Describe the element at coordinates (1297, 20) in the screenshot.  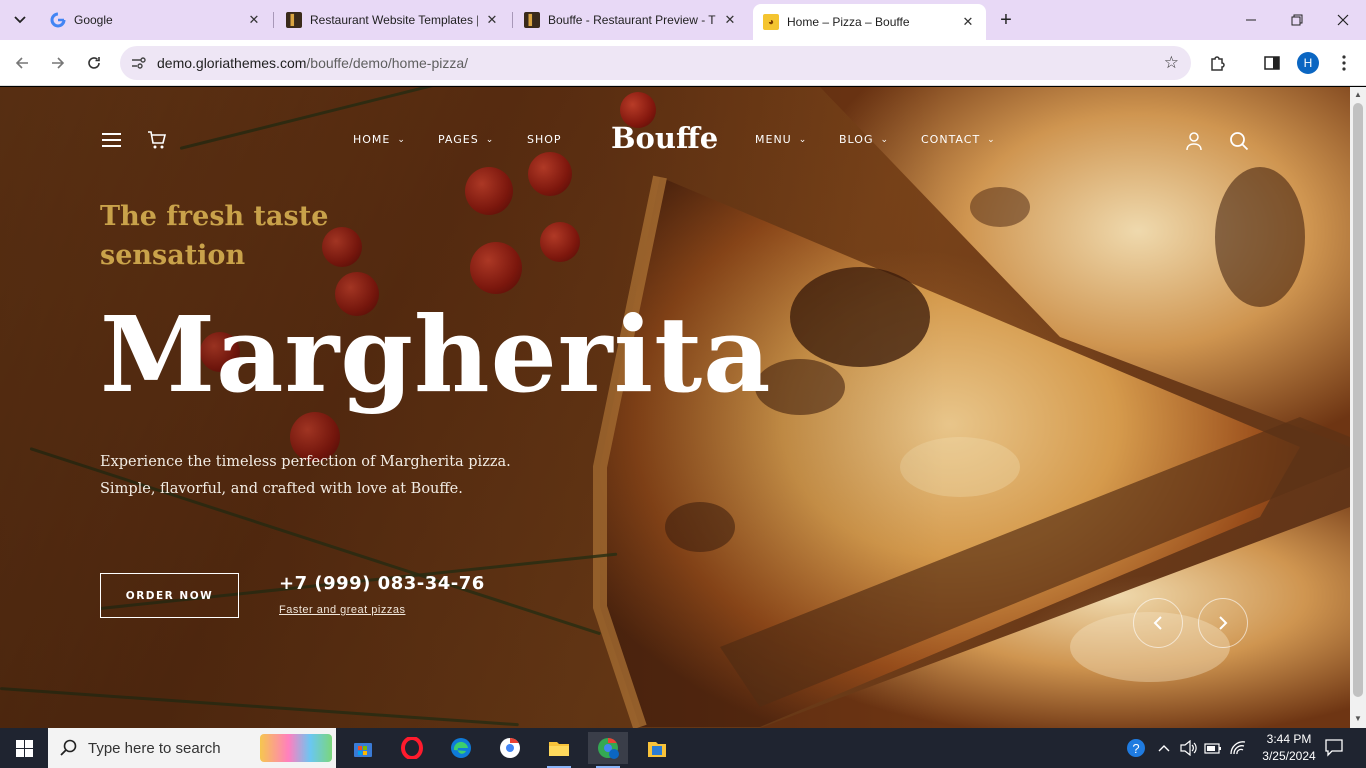
I see `restore-button` at that location.